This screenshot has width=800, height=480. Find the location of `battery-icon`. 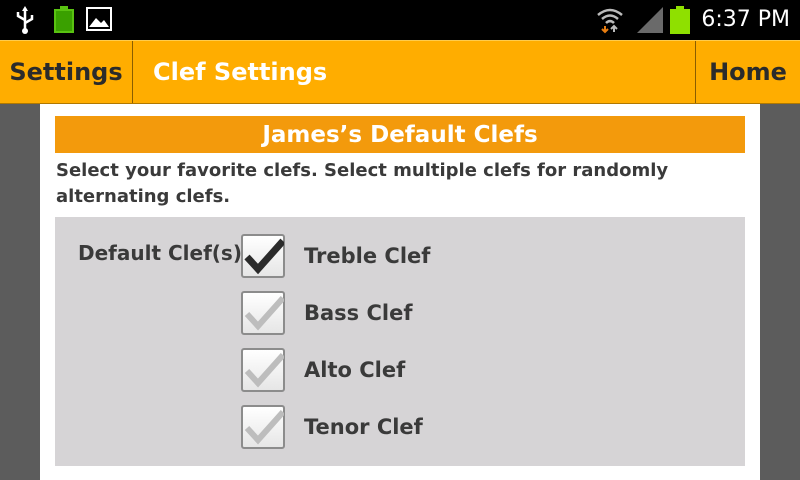

battery-icon is located at coordinates (680, 22).